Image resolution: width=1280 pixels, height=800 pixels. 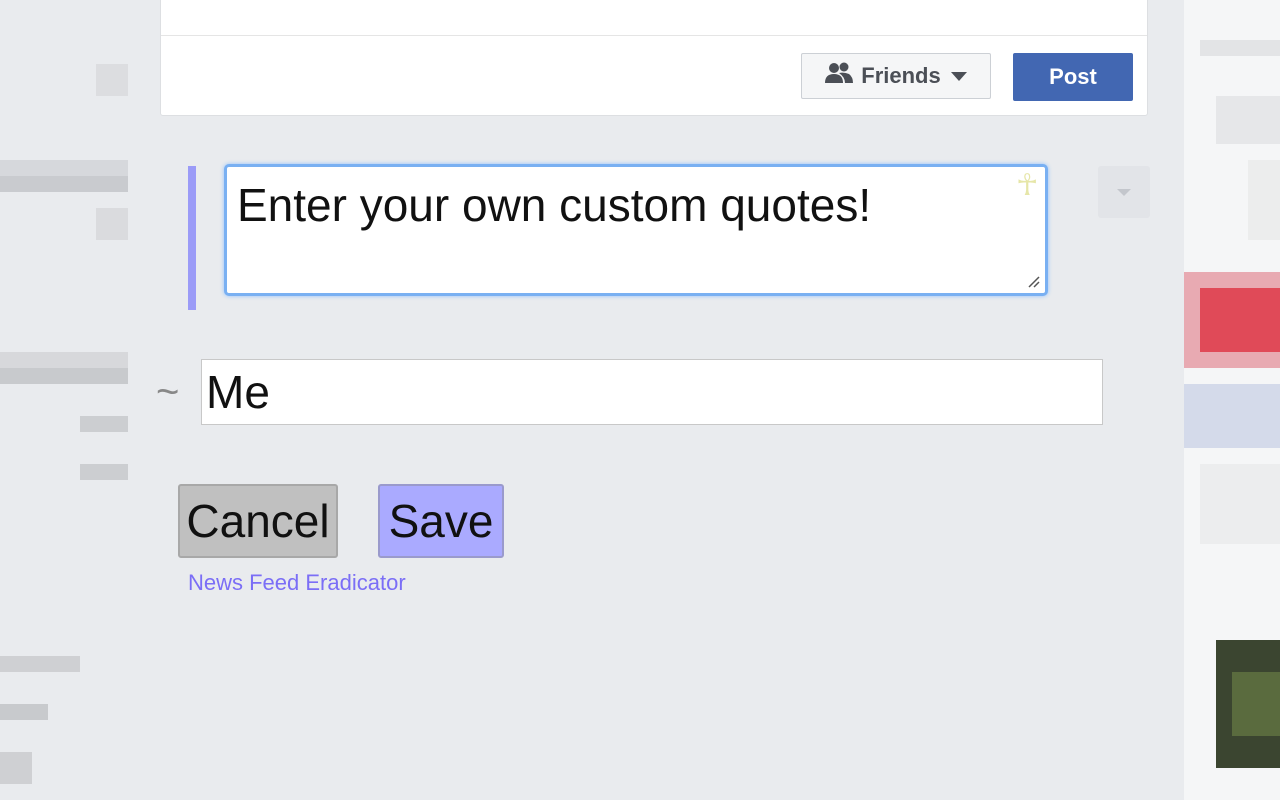 What do you see at coordinates (1073, 77) in the screenshot?
I see `post-button: Post` at bounding box center [1073, 77].